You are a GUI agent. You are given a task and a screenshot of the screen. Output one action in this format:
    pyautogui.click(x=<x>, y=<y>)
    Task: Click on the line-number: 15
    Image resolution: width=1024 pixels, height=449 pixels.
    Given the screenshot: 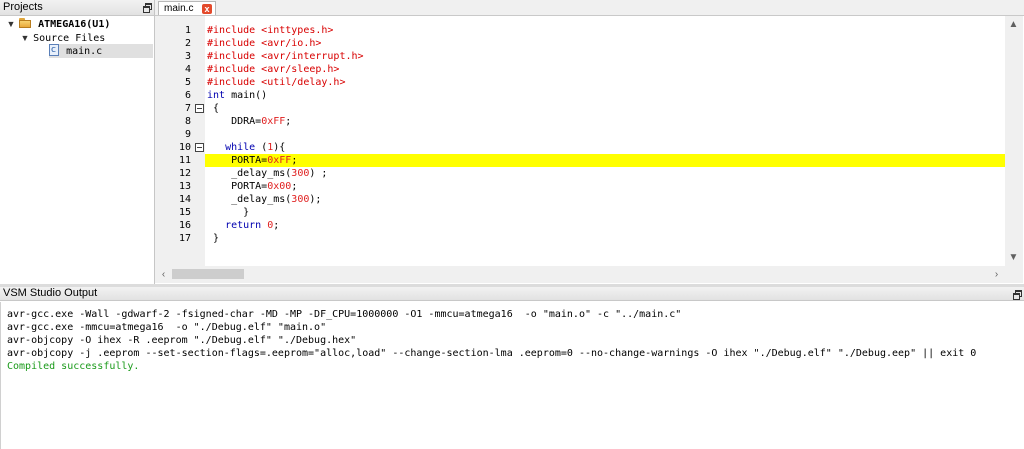 What is the action you would take?
    pyautogui.click(x=184, y=212)
    